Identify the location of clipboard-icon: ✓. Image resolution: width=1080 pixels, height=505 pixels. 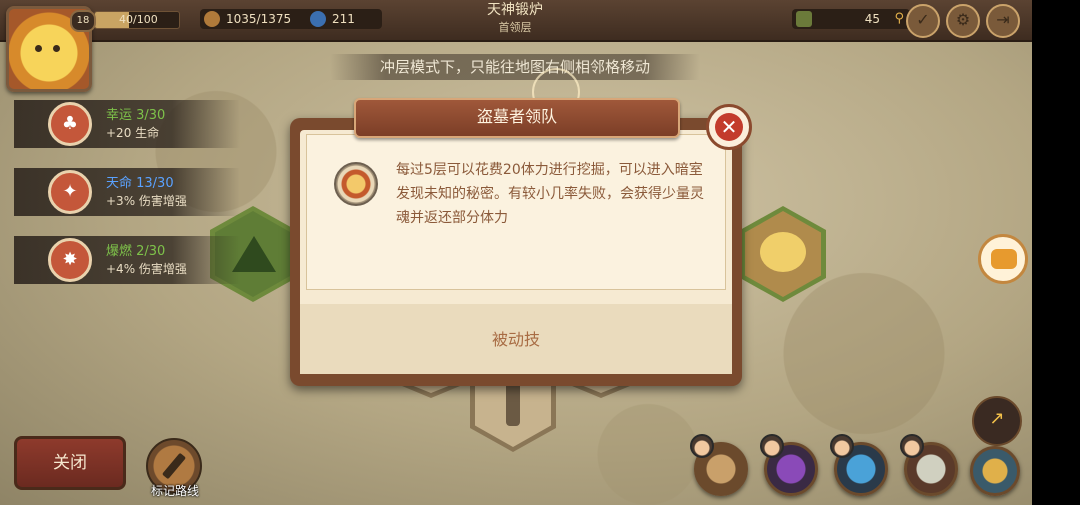
(923, 19).